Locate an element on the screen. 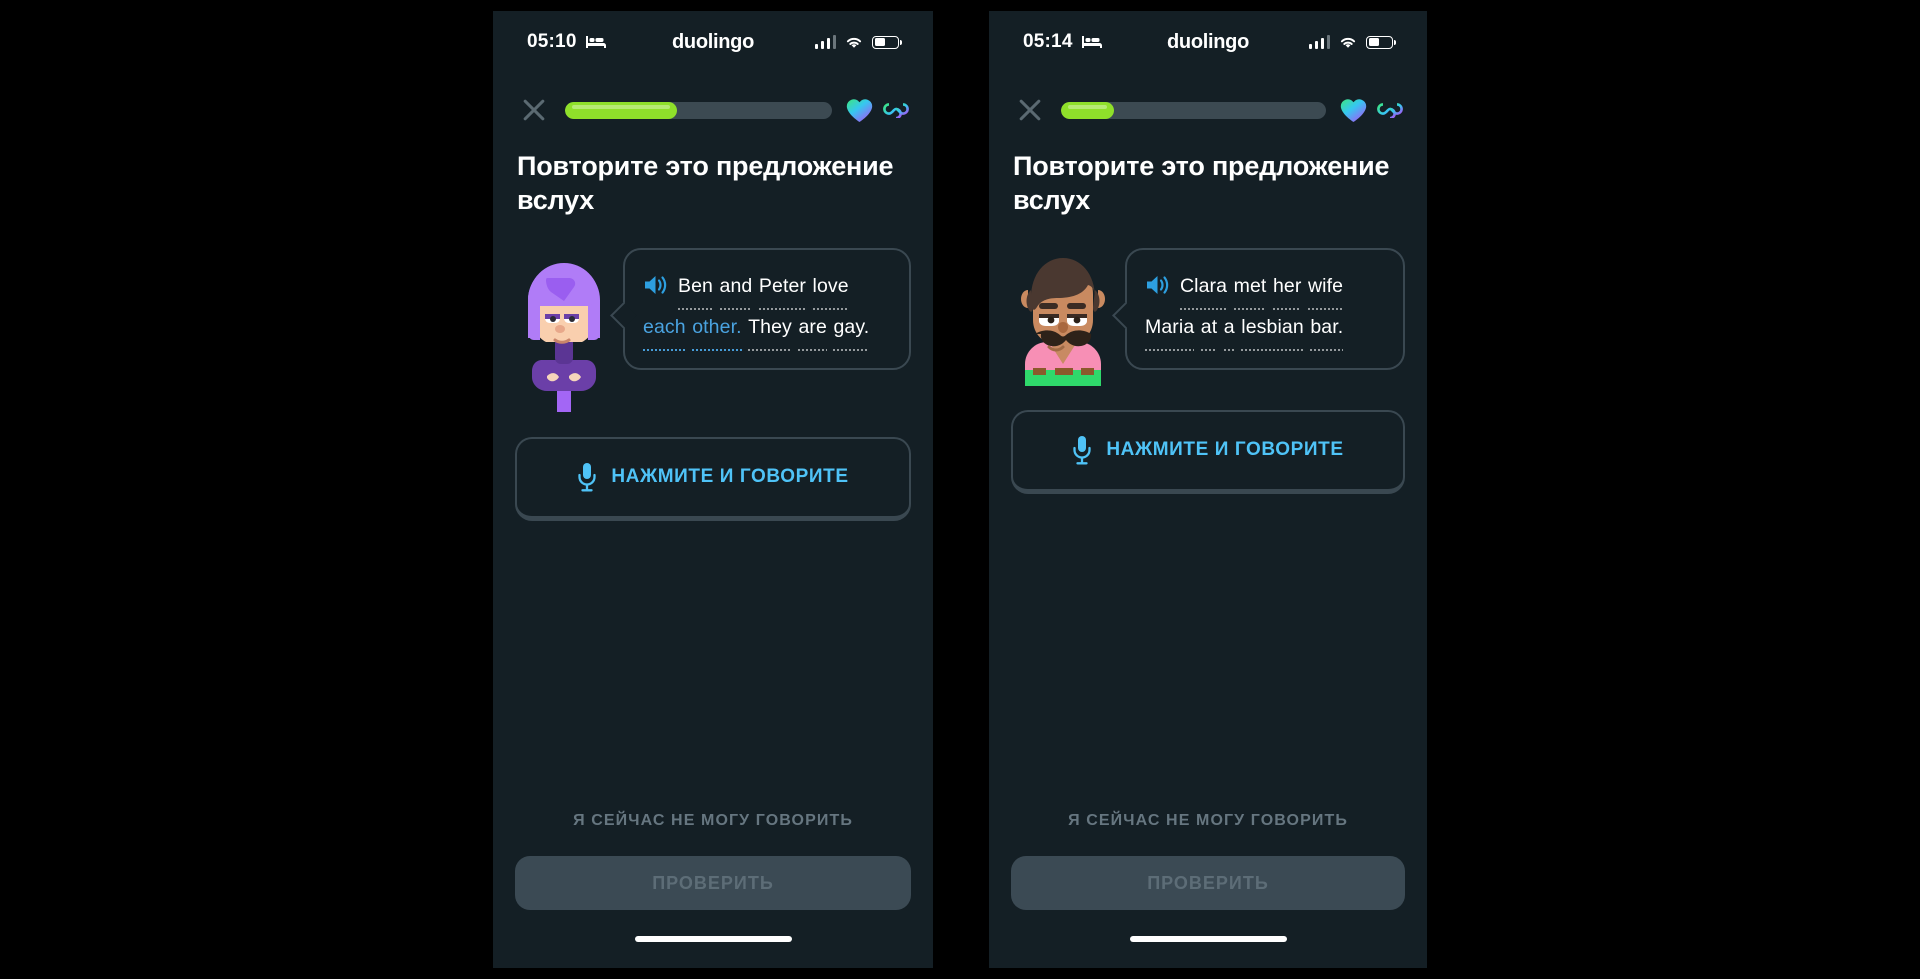 This screenshot has height=979, width=1920. sentence-token: wife is located at coordinates (1326, 288).